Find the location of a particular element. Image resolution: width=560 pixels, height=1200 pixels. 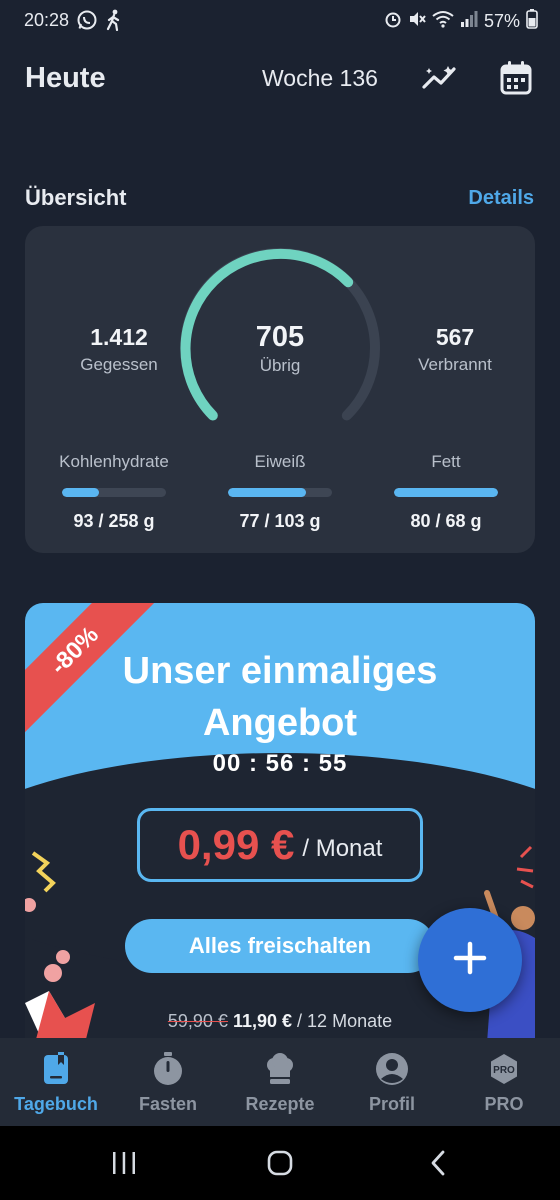

price-period: / Monat is located at coordinates (342, 848).